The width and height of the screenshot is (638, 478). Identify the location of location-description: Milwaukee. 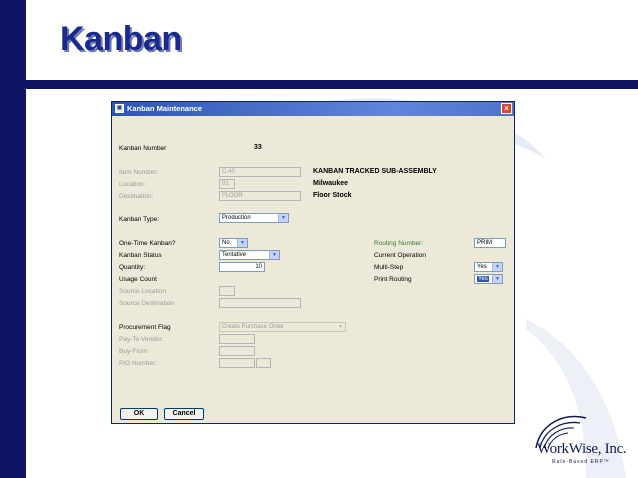
(331, 183).